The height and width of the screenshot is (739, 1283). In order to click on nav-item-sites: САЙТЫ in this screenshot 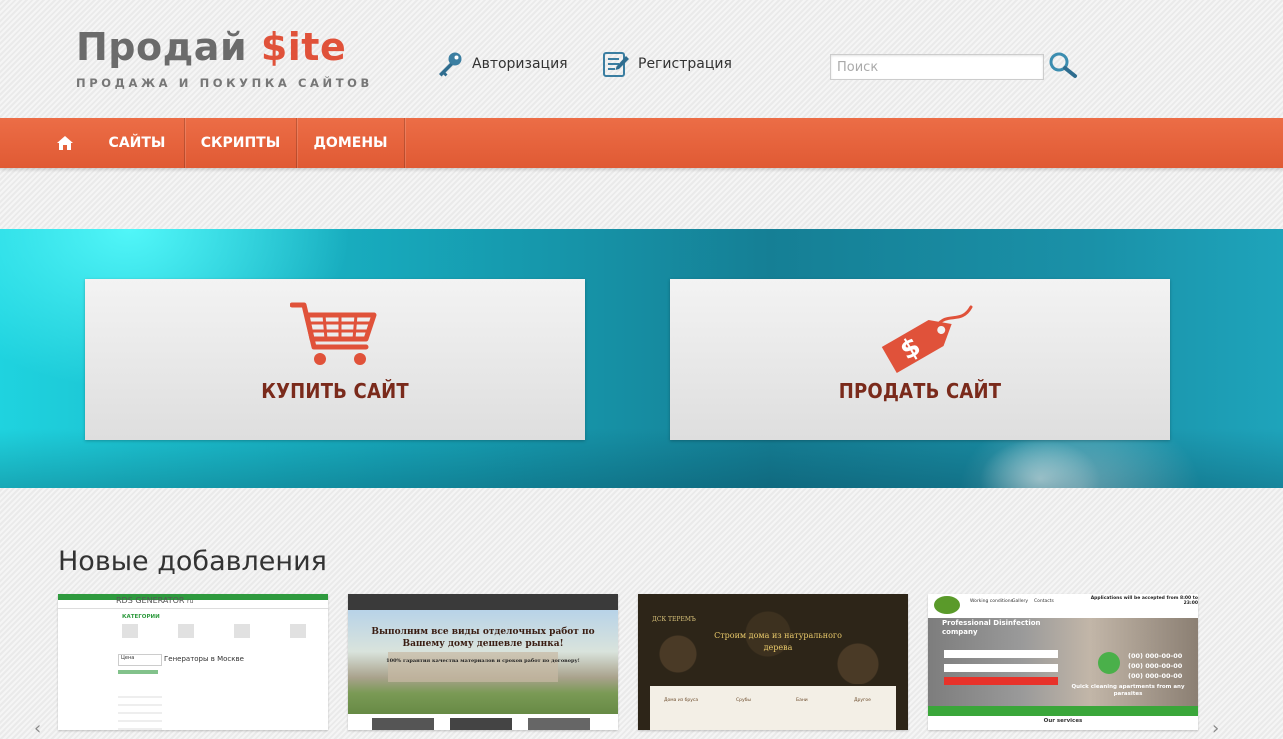, I will do `click(137, 143)`.